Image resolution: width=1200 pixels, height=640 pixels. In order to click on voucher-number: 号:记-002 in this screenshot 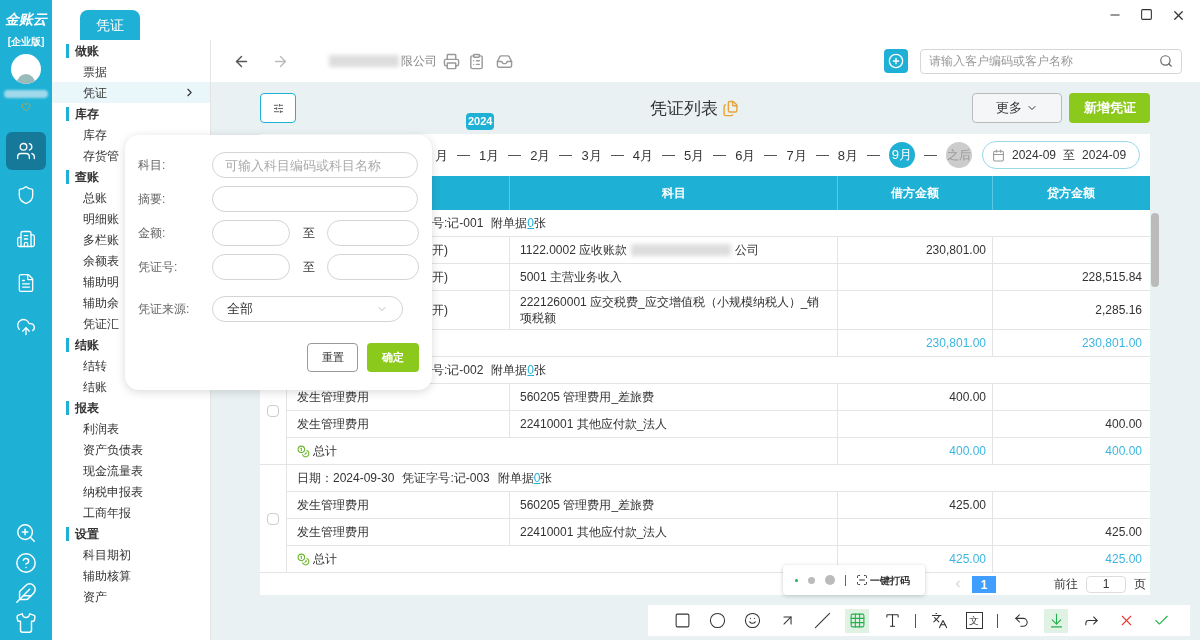, I will do `click(458, 370)`.